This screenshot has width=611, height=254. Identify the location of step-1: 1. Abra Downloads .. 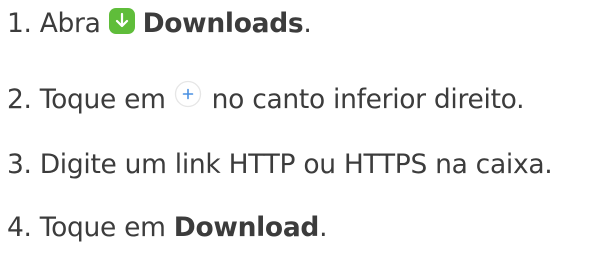
(159, 24).